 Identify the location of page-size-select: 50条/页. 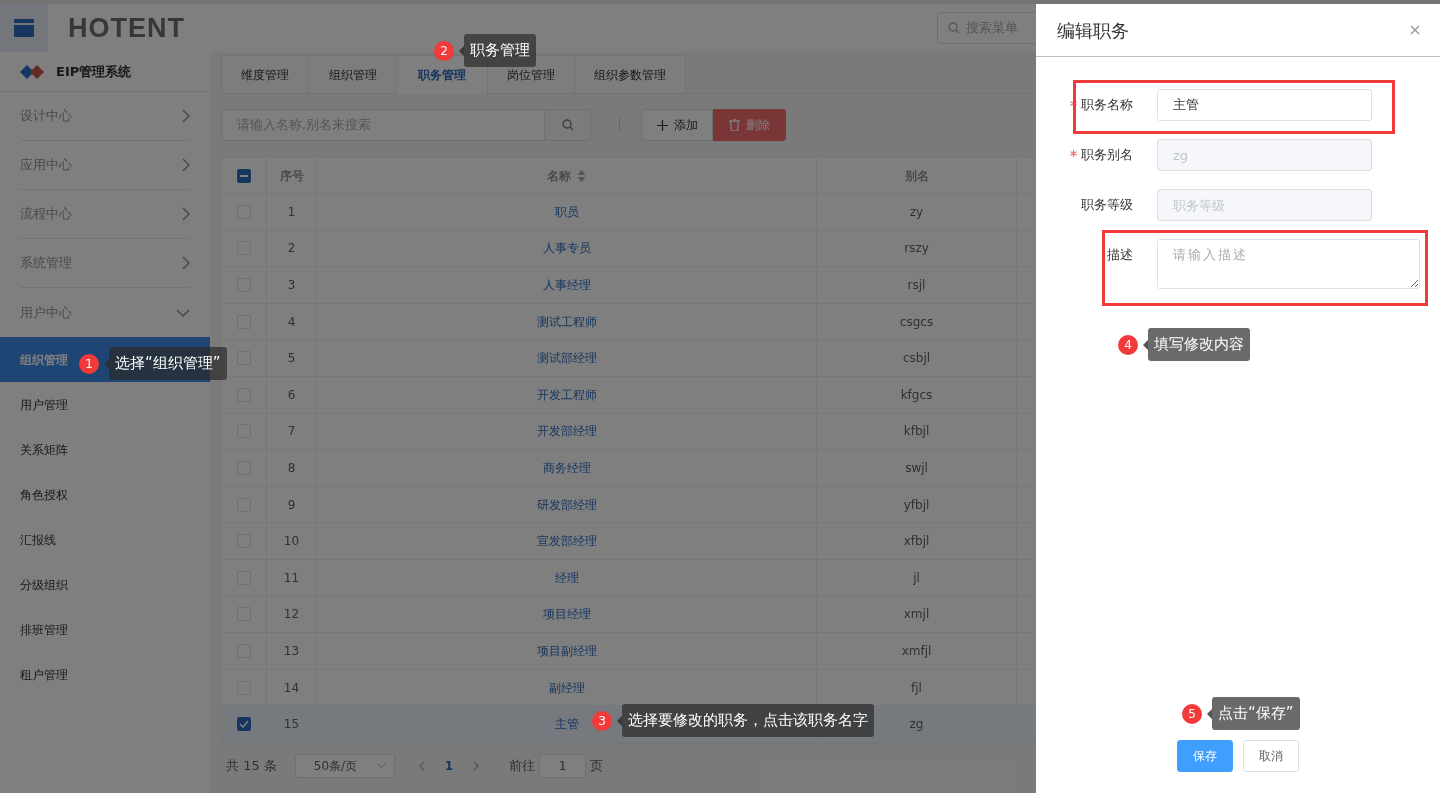
(344, 765).